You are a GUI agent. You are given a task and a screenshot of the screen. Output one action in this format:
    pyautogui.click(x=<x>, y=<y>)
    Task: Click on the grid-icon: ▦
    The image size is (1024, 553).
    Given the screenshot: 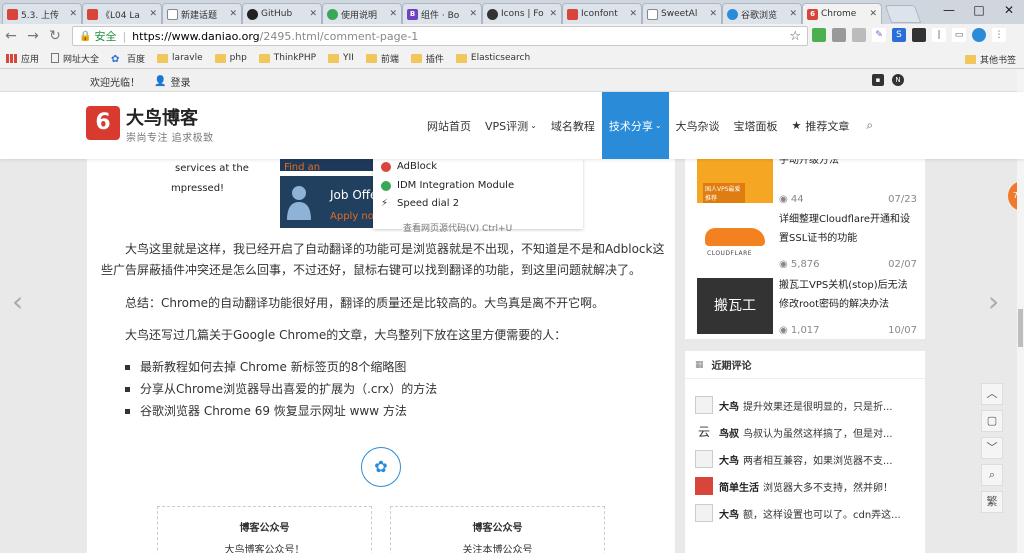 What is the action you would take?
    pyautogui.click(x=699, y=364)
    